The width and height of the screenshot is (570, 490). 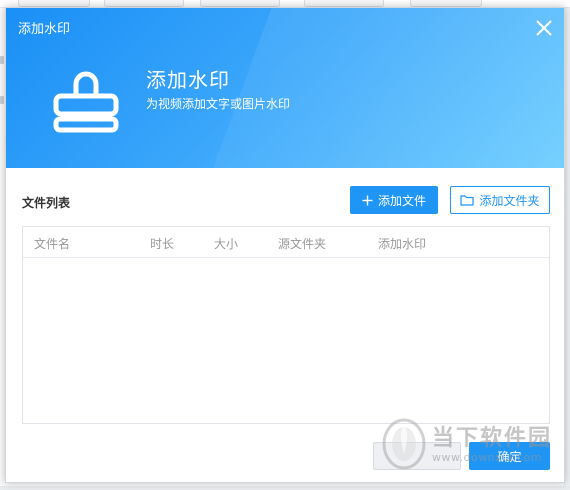 What do you see at coordinates (285, 488) in the screenshot?
I see `background-edge` at bounding box center [285, 488].